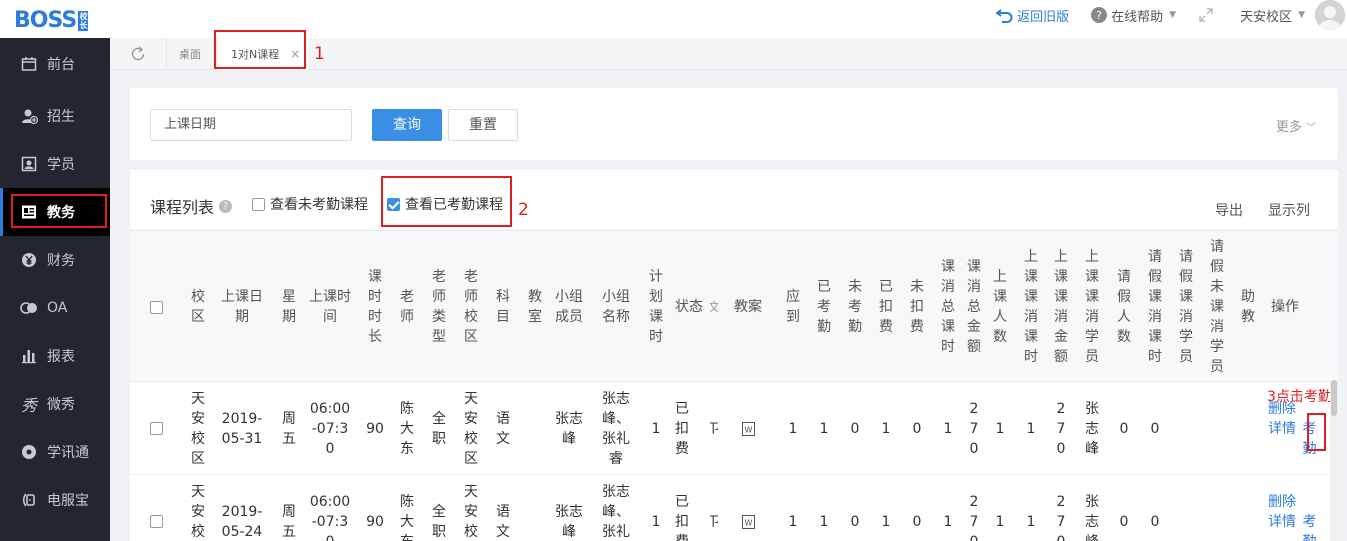 The image size is (1347, 541). What do you see at coordinates (29, 164) in the screenshot?
I see `student-card-icon` at bounding box center [29, 164].